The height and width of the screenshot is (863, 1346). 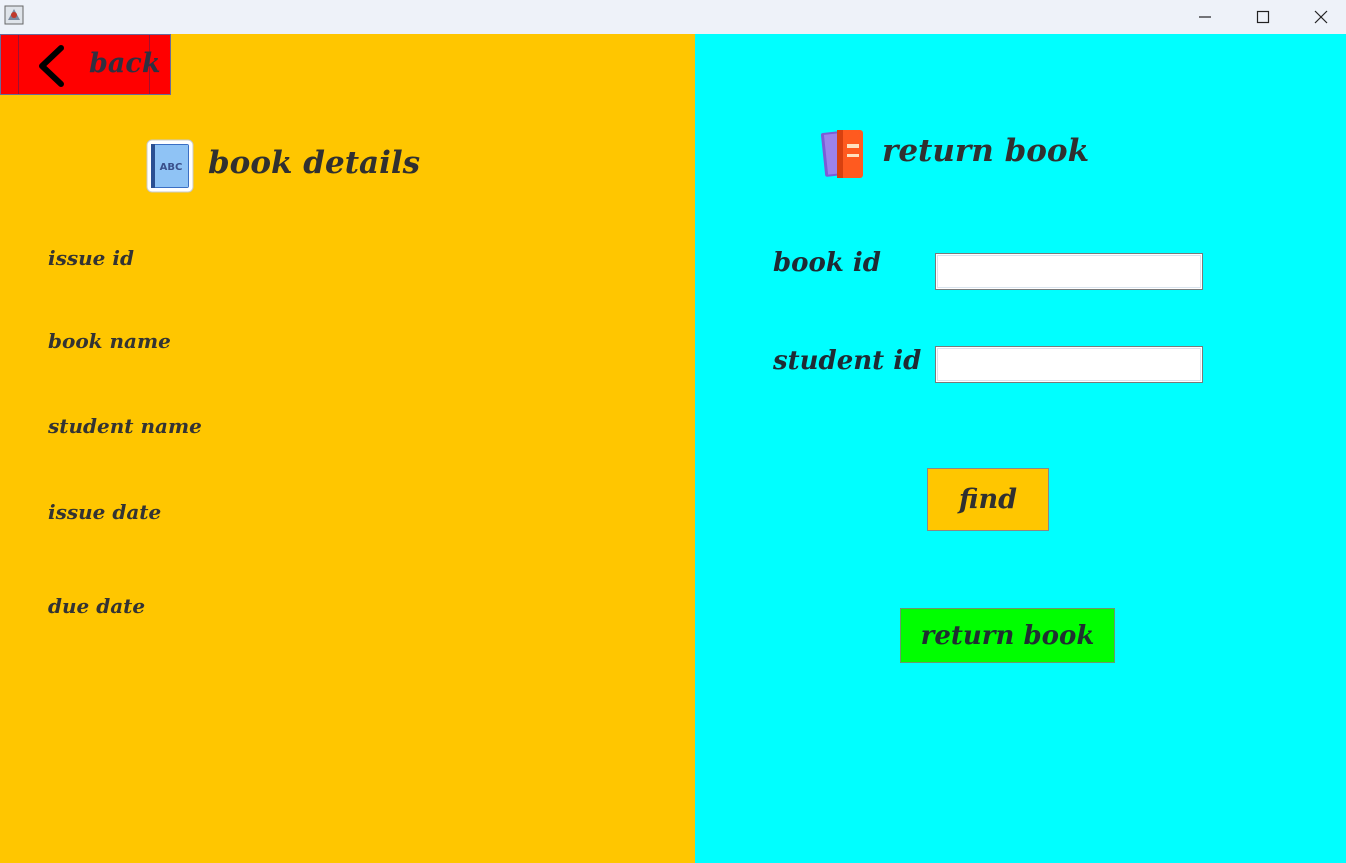 What do you see at coordinates (314, 163) in the screenshot?
I see `book-details-heading: book details` at bounding box center [314, 163].